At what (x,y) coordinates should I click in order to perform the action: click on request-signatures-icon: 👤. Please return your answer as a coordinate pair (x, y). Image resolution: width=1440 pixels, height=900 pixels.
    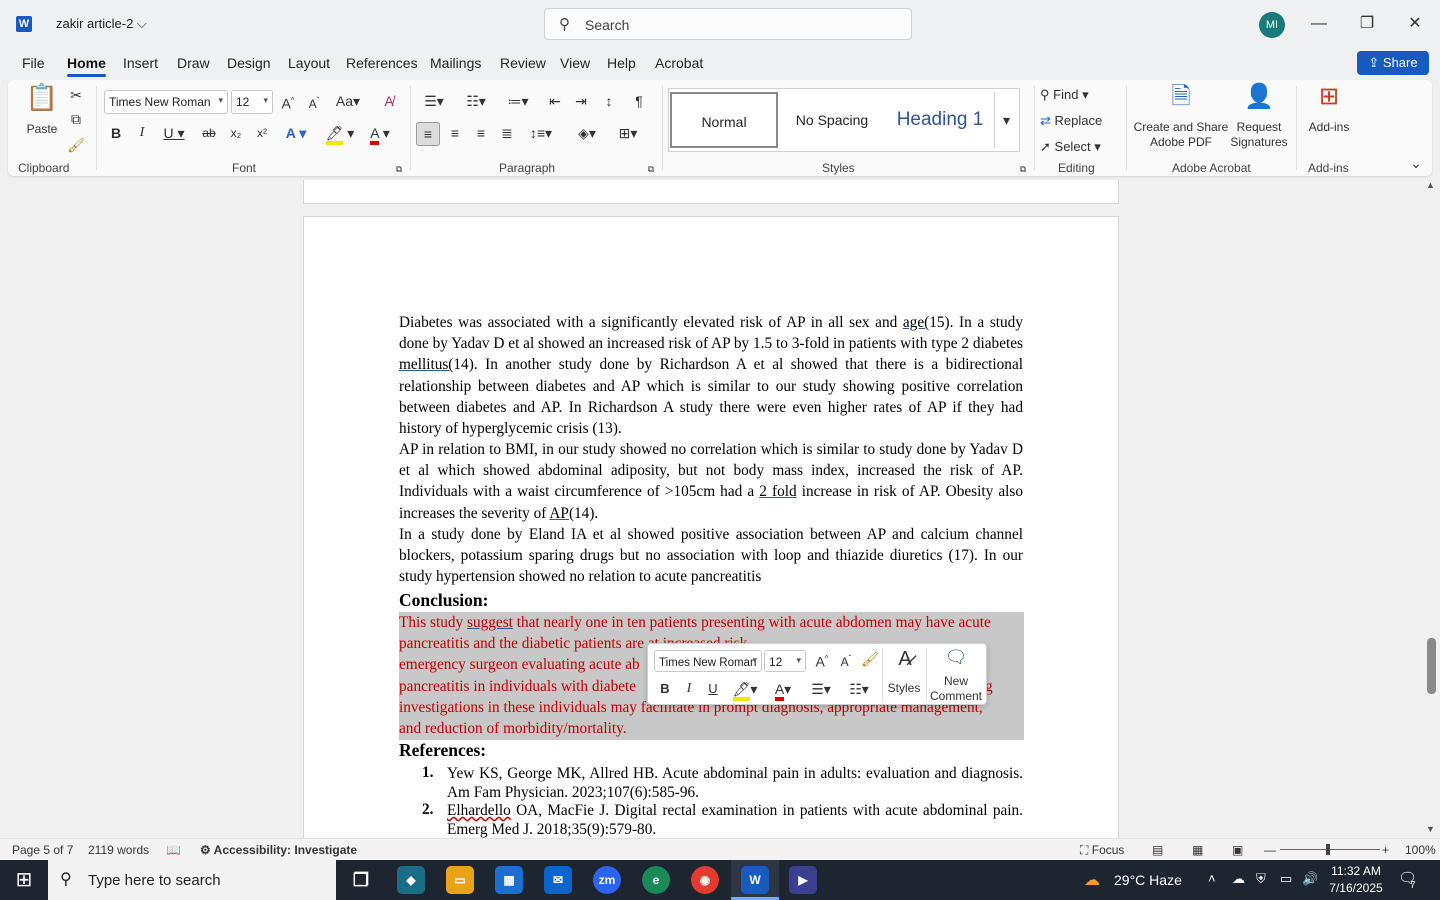
    Looking at the image, I should click on (1259, 97).